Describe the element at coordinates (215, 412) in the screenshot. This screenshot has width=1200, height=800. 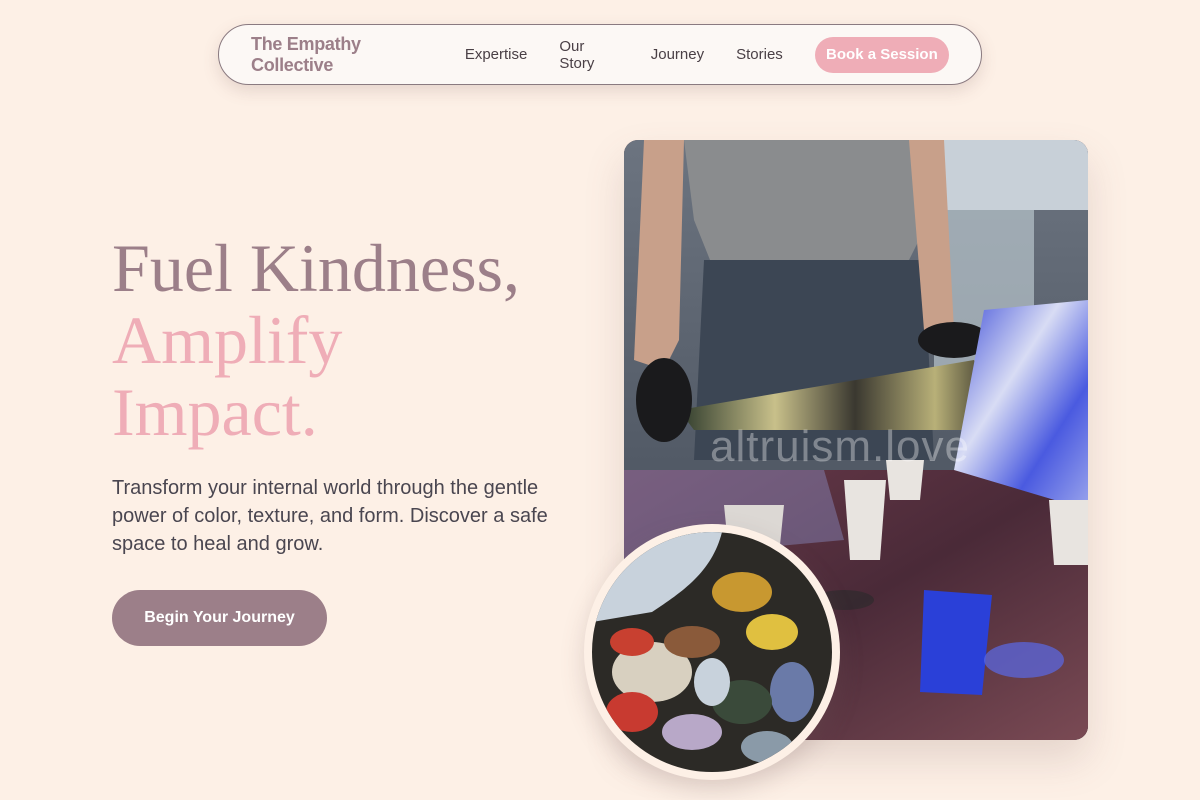
I see `hero-title-line-3: Impact.` at that location.